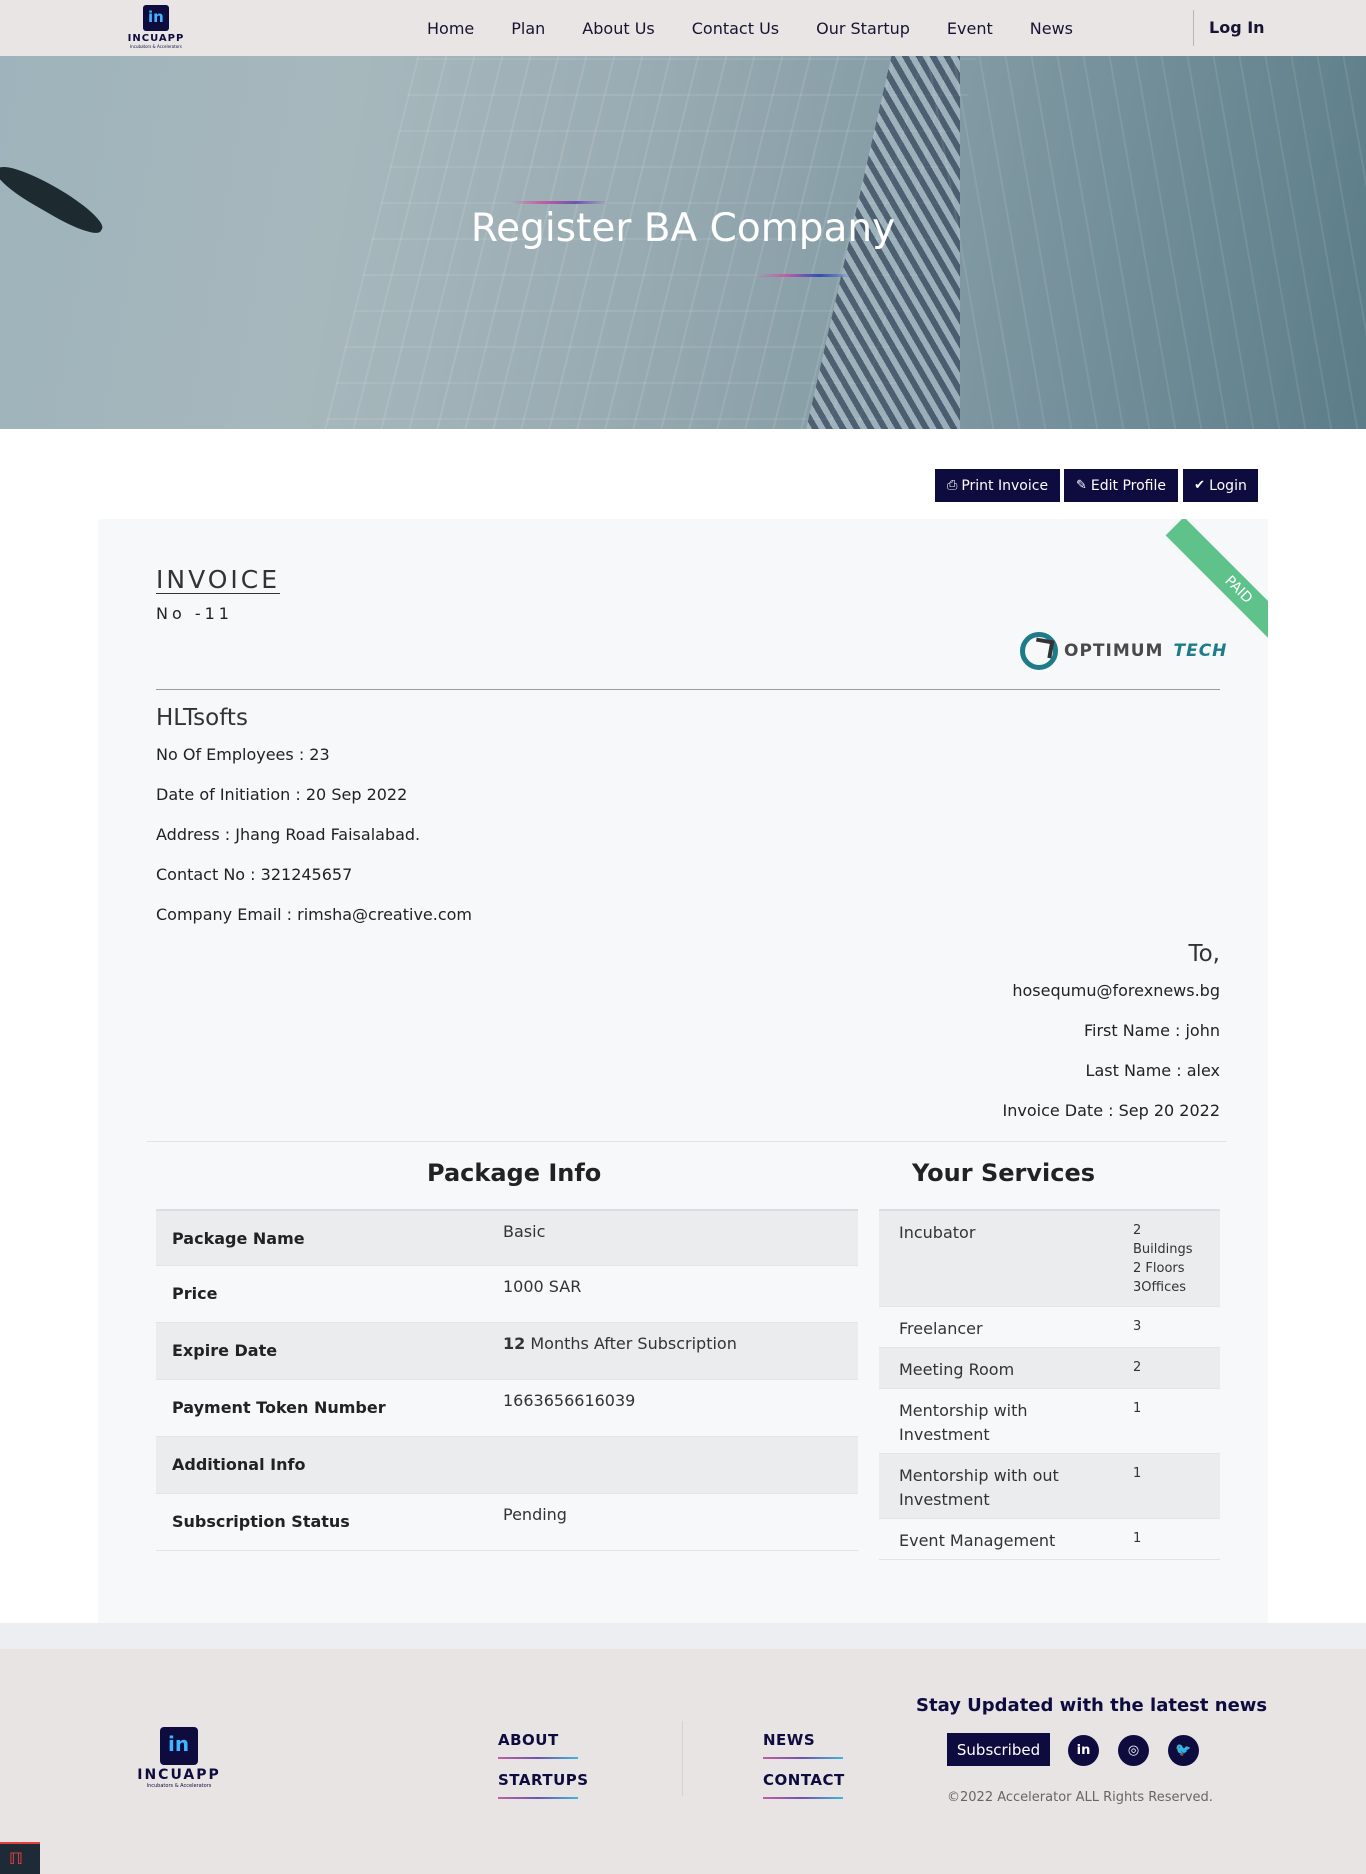 This screenshot has width=1366, height=1874. Describe the element at coordinates (254, 874) in the screenshot. I see `contact-number: Contact No : 321245657` at that location.